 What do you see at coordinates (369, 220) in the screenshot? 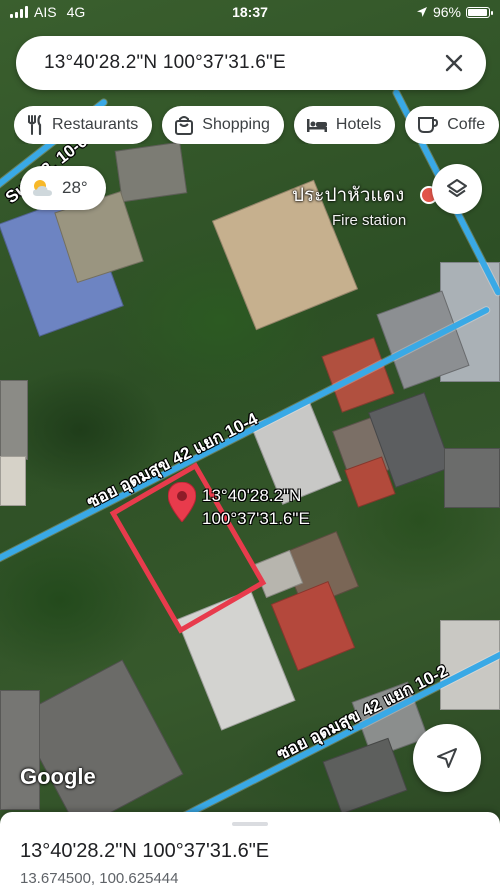
I see `poi-name-english: Fire station` at bounding box center [369, 220].